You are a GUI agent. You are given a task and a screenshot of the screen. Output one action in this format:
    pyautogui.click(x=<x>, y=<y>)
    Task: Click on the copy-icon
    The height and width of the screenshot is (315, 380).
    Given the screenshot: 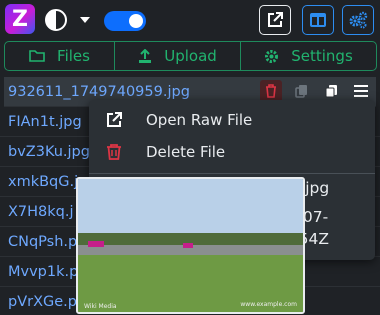 What is the action you would take?
    pyautogui.click(x=300, y=91)
    